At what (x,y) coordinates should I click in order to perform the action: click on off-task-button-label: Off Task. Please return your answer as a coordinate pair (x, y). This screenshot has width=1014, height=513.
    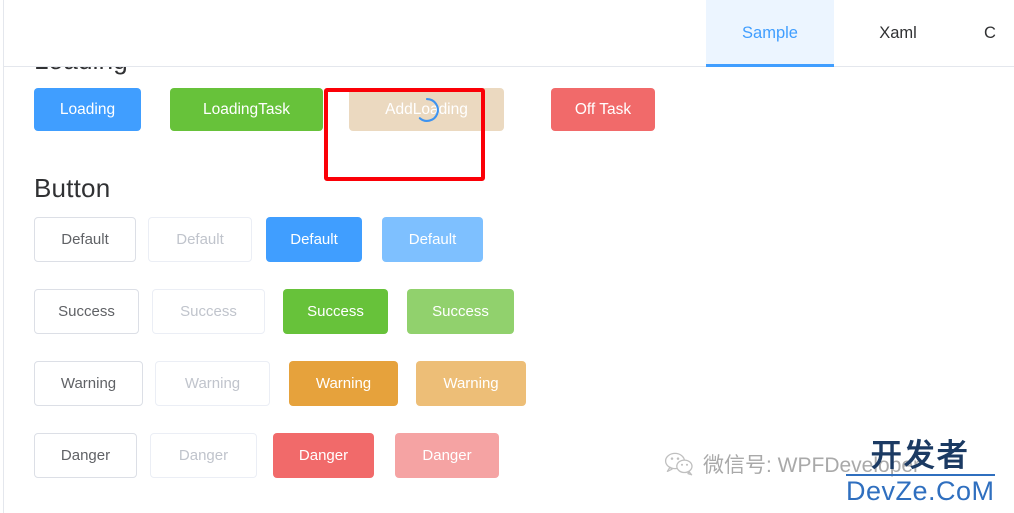
    Looking at the image, I should click on (603, 109).